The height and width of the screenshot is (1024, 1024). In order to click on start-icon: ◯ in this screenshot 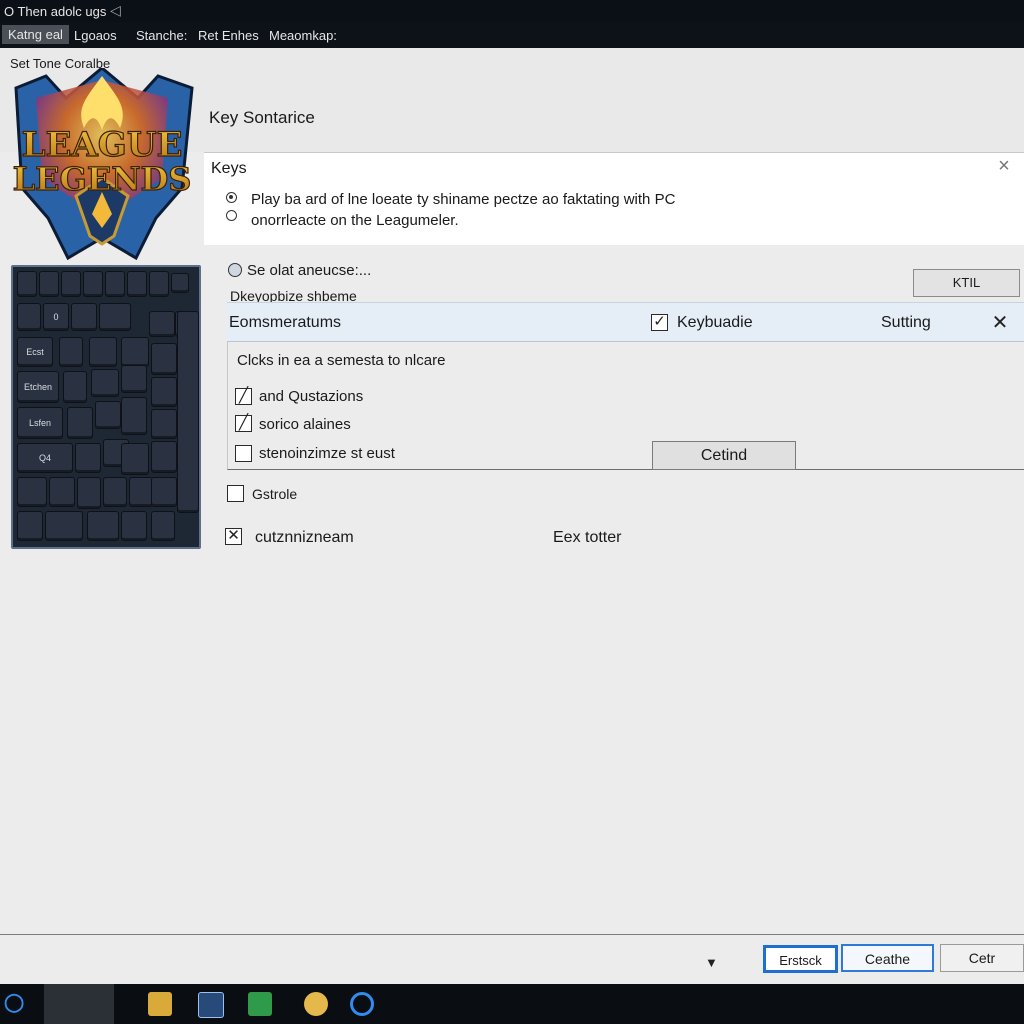, I will do `click(14, 1002)`.